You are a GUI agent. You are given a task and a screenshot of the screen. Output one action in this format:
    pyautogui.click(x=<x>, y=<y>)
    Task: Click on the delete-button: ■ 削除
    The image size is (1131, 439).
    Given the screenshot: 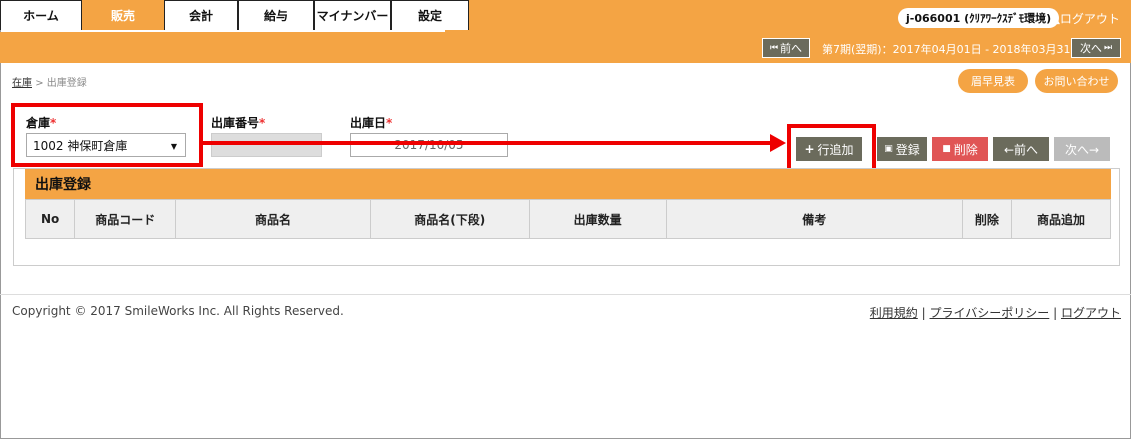 What is the action you would take?
    pyautogui.click(x=960, y=149)
    